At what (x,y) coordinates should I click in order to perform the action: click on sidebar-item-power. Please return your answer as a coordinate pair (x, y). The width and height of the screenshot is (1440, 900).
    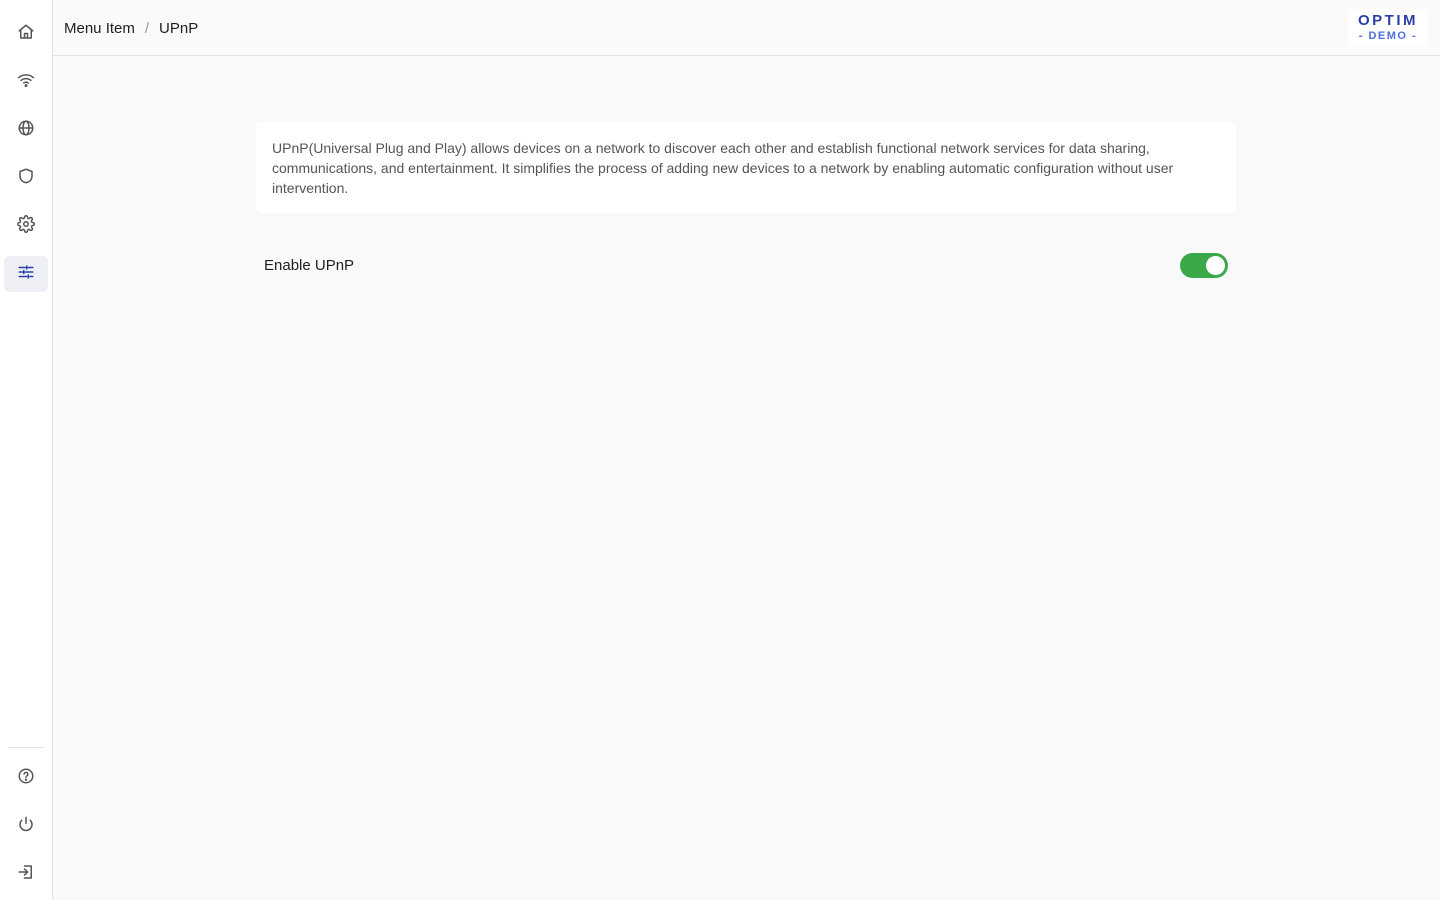
    Looking at the image, I should click on (26, 826).